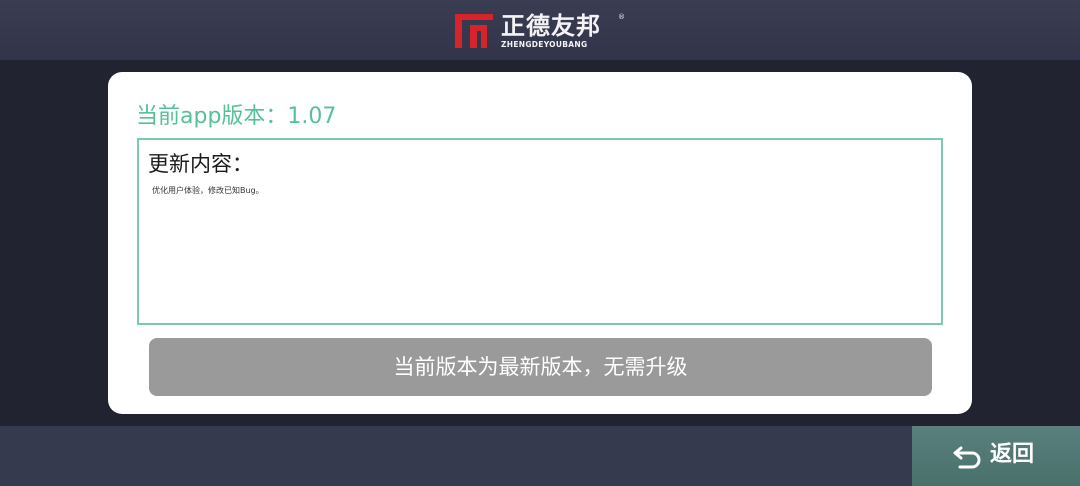 Image resolution: width=1080 pixels, height=486 pixels. Describe the element at coordinates (208, 190) in the screenshot. I see `update-content-text: 优化用户体验，修改已知Bug。` at that location.